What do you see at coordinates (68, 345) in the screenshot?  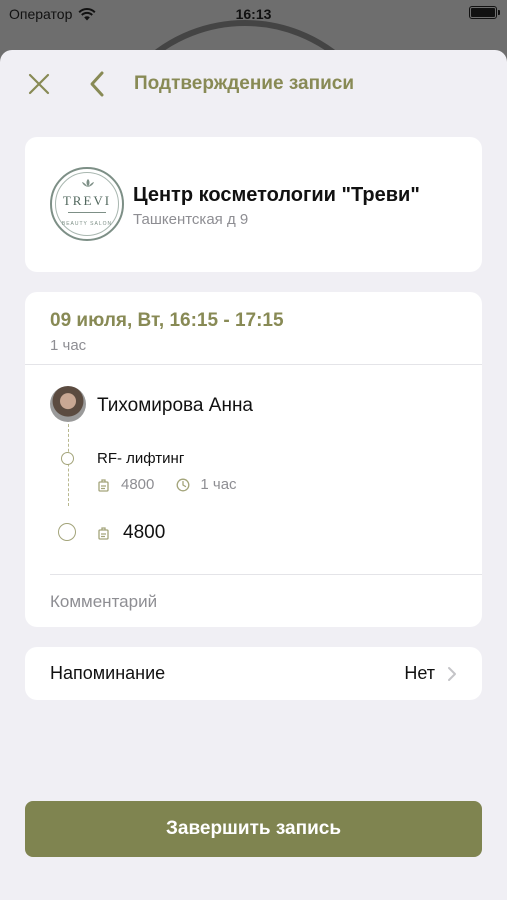 I see `appointment-duration: 1 час` at bounding box center [68, 345].